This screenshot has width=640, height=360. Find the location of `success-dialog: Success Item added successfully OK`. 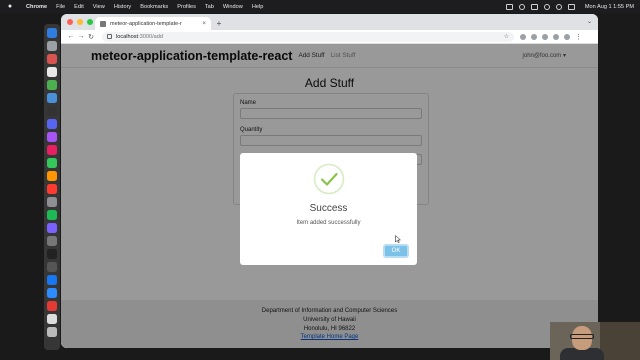

success-dialog: Success Item added successfully OK is located at coordinates (328, 209).